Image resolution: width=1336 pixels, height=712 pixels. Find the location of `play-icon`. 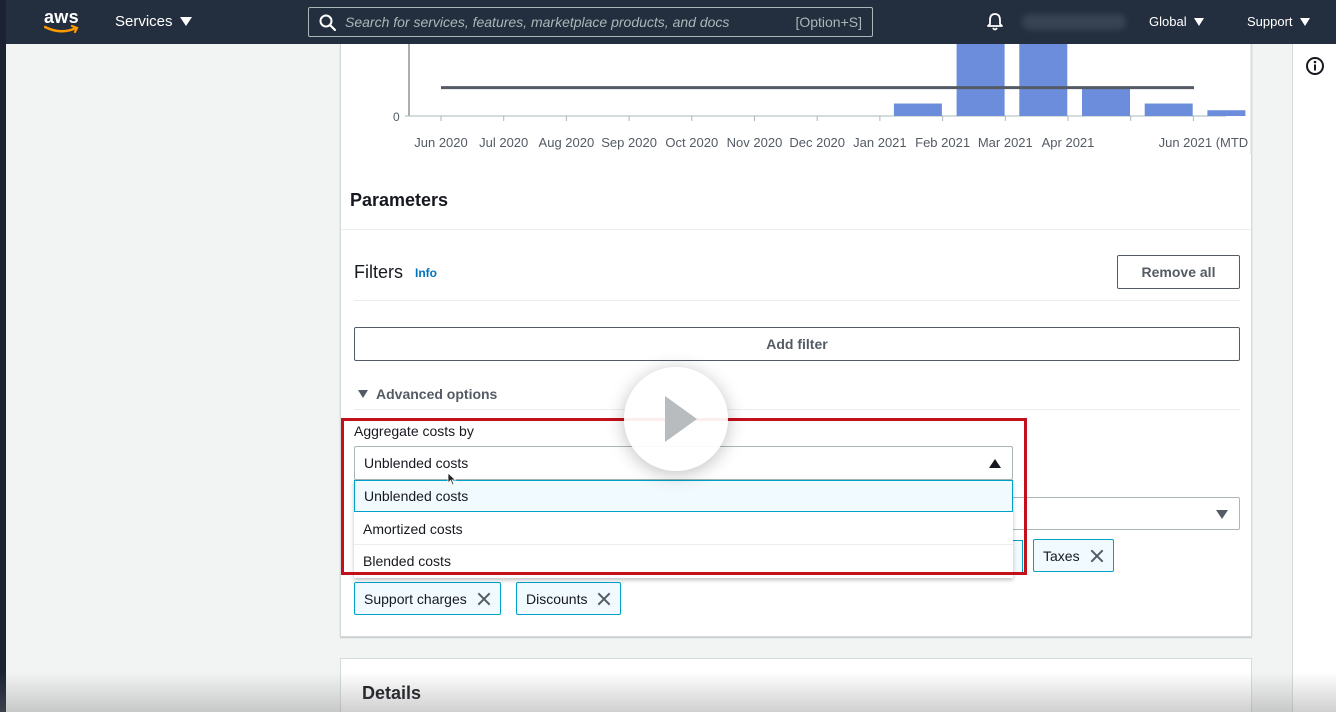

play-icon is located at coordinates (681, 419).